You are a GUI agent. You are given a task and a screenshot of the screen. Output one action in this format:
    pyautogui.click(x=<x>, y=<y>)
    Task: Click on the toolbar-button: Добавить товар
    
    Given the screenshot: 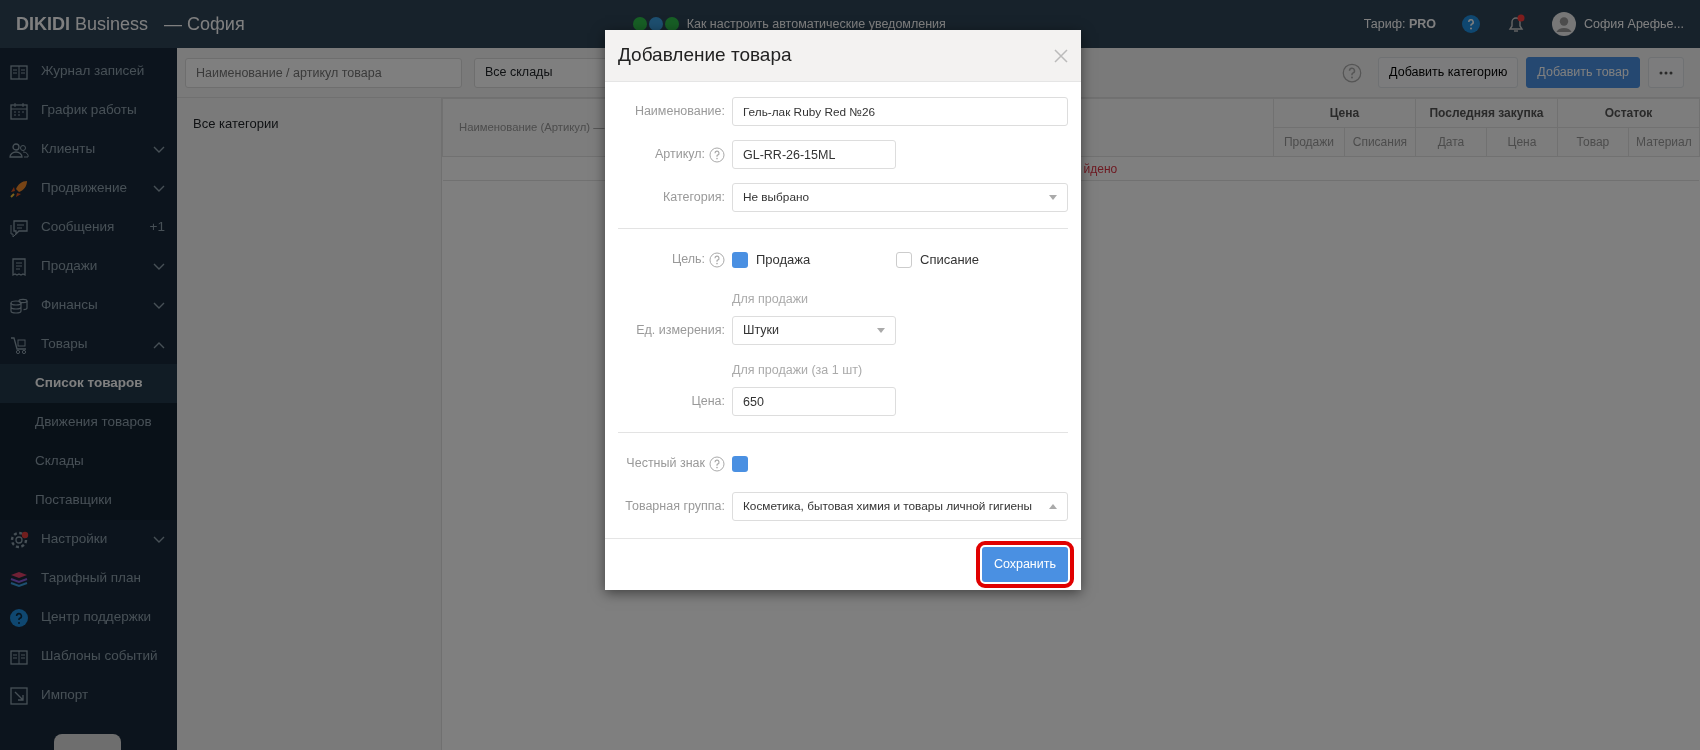 What is the action you would take?
    pyautogui.click(x=1583, y=72)
    